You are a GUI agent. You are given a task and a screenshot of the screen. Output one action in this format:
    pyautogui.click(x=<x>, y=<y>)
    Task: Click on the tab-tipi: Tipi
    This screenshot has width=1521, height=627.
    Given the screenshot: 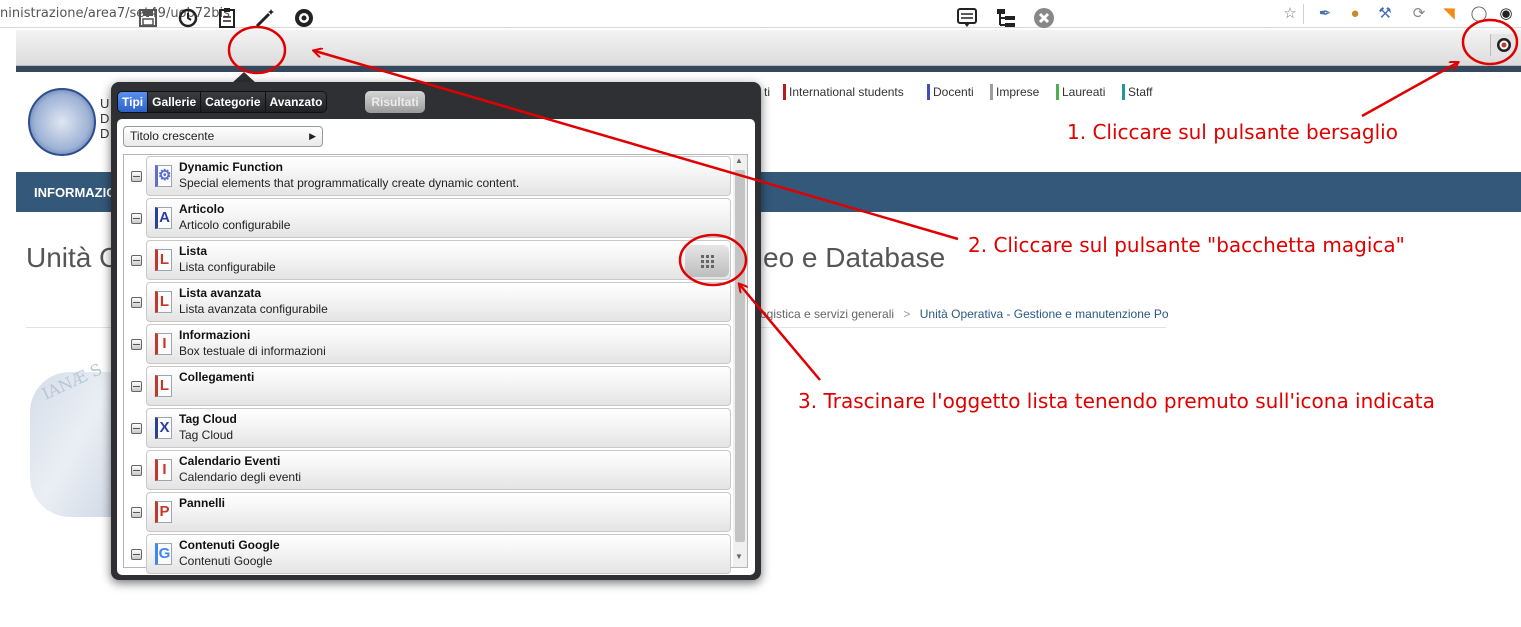 What is the action you would take?
    pyautogui.click(x=133, y=102)
    